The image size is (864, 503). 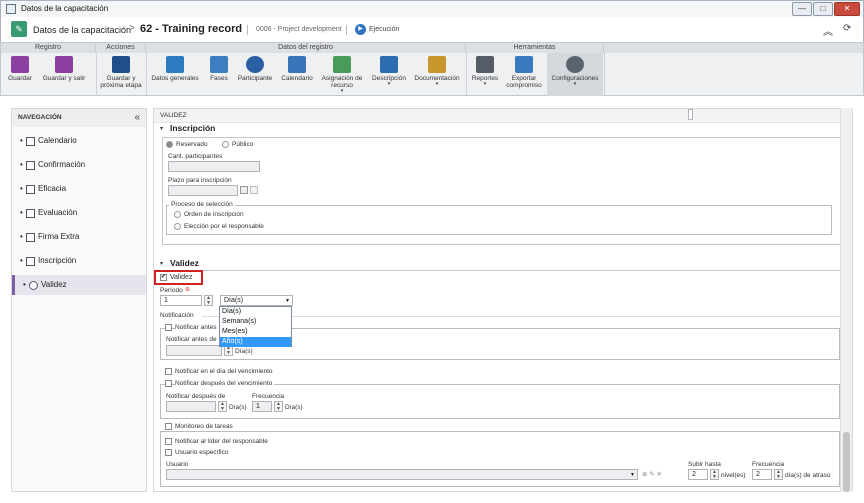 I want to click on description-icon, so click(x=389, y=64).